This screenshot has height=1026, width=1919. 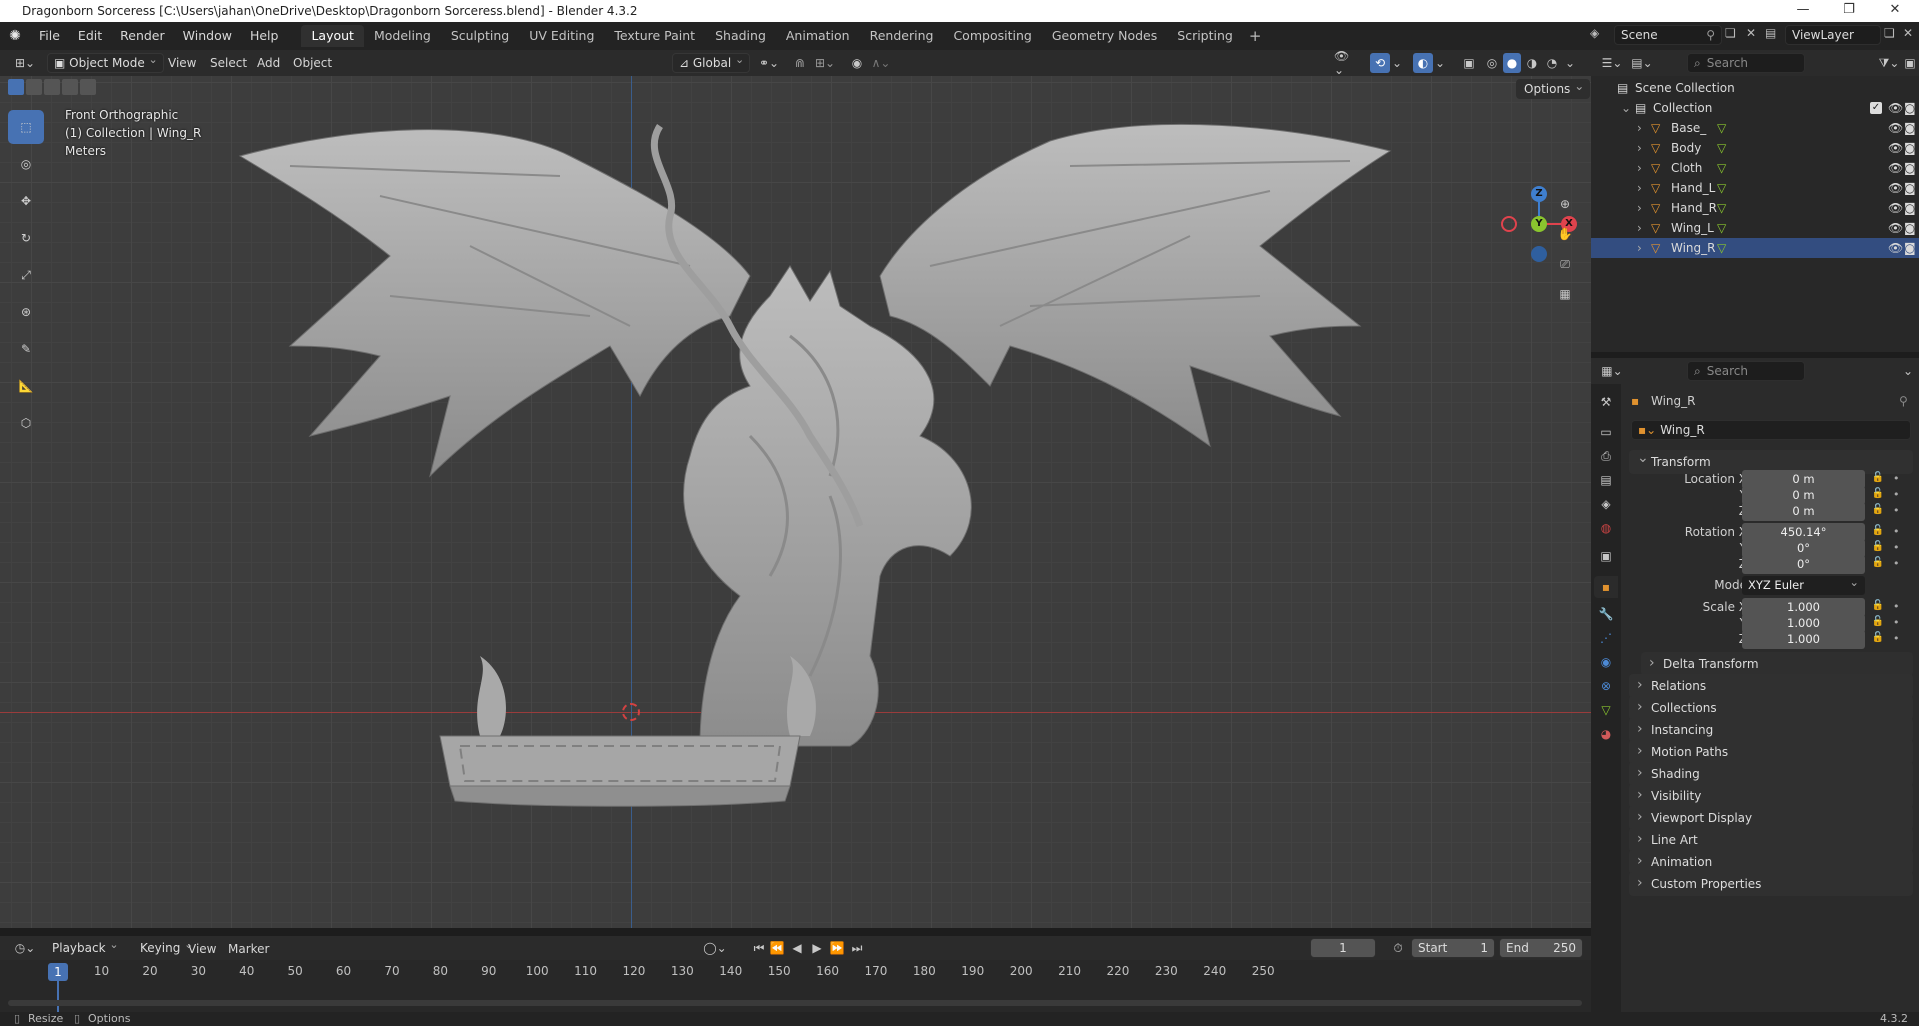 I want to click on constraints-tab-icon: ⊗, so click(x=1606, y=686).